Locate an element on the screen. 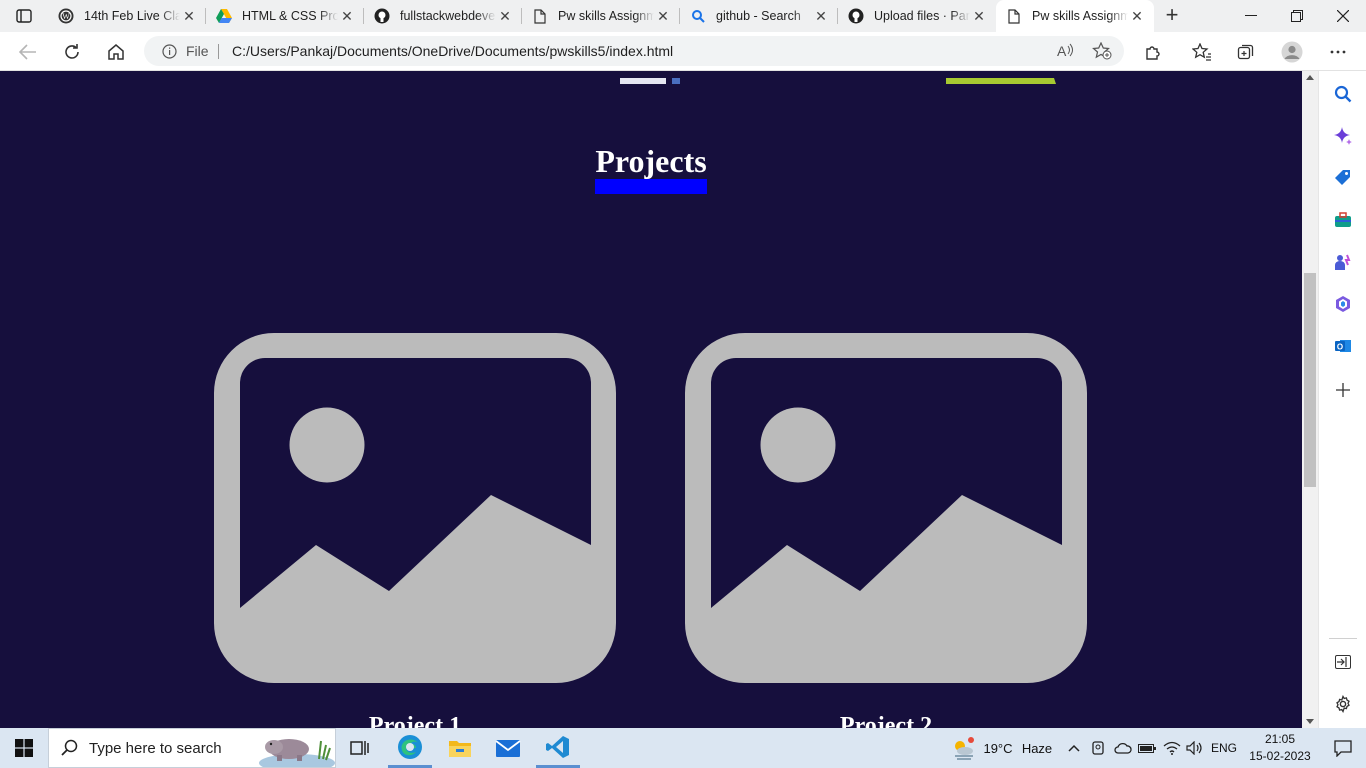  tools-briefcase-icon is located at coordinates (1343, 220).